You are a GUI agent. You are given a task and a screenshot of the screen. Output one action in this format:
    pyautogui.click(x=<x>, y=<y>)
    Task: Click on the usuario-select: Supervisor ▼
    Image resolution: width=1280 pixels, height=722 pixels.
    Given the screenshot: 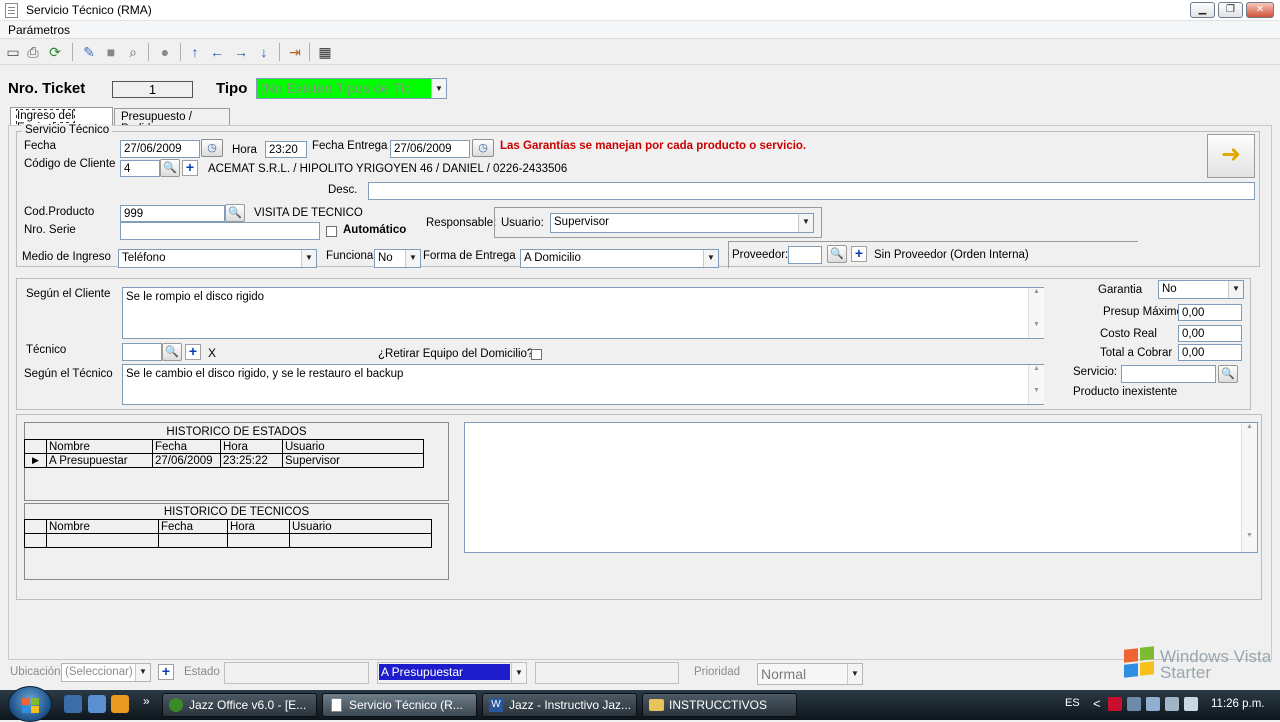 What is the action you would take?
    pyautogui.click(x=682, y=223)
    